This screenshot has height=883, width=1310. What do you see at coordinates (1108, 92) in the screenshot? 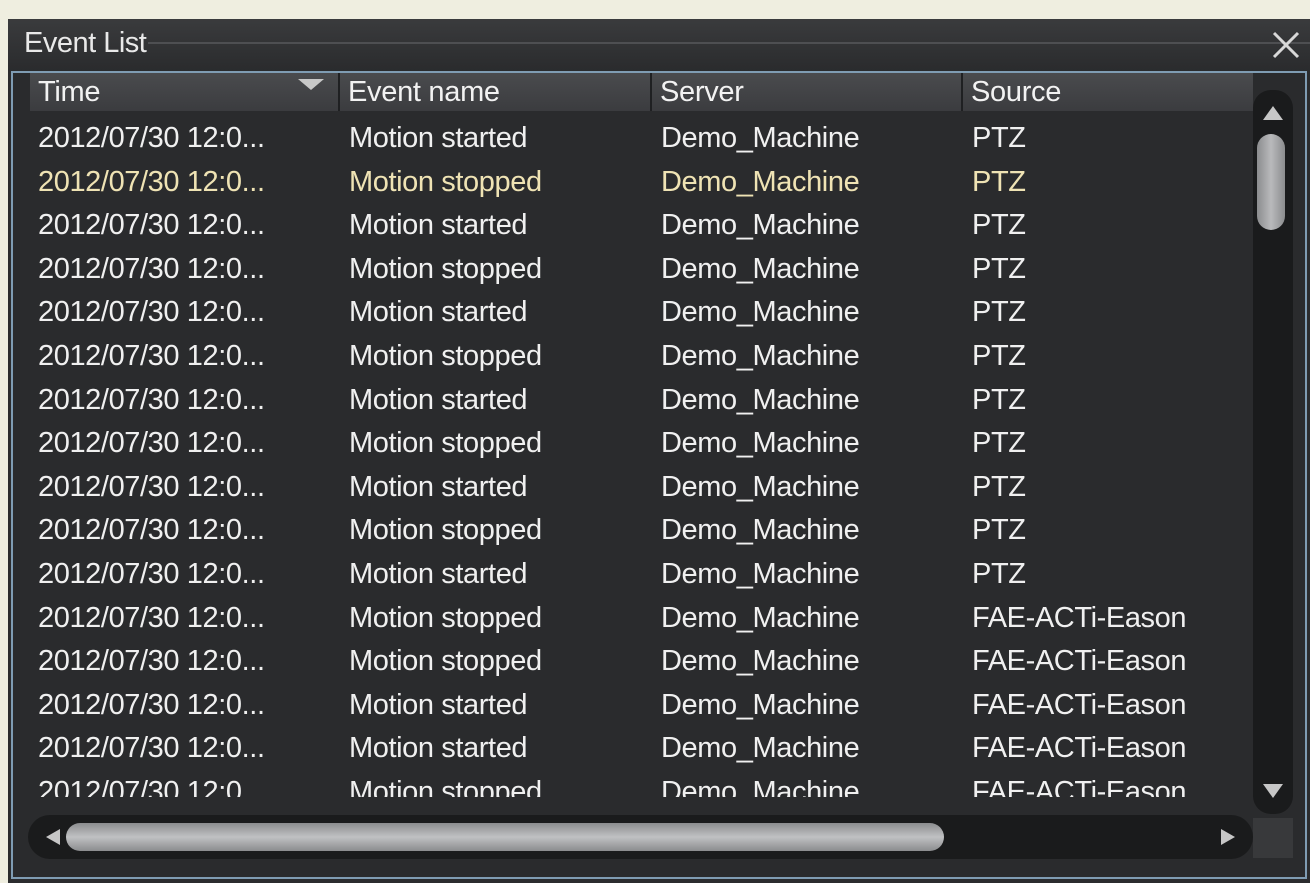
I see `column-header-source: Source` at bounding box center [1108, 92].